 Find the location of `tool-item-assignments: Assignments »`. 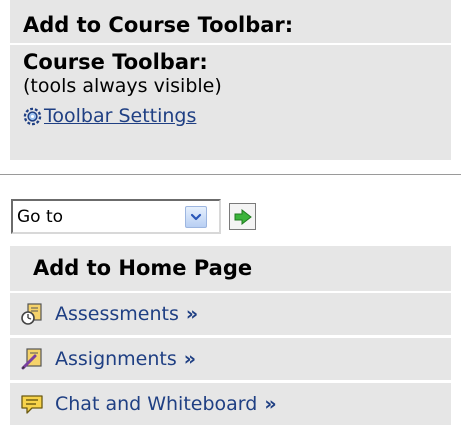

tool-item-assignments: Assignments » is located at coordinates (230, 359).